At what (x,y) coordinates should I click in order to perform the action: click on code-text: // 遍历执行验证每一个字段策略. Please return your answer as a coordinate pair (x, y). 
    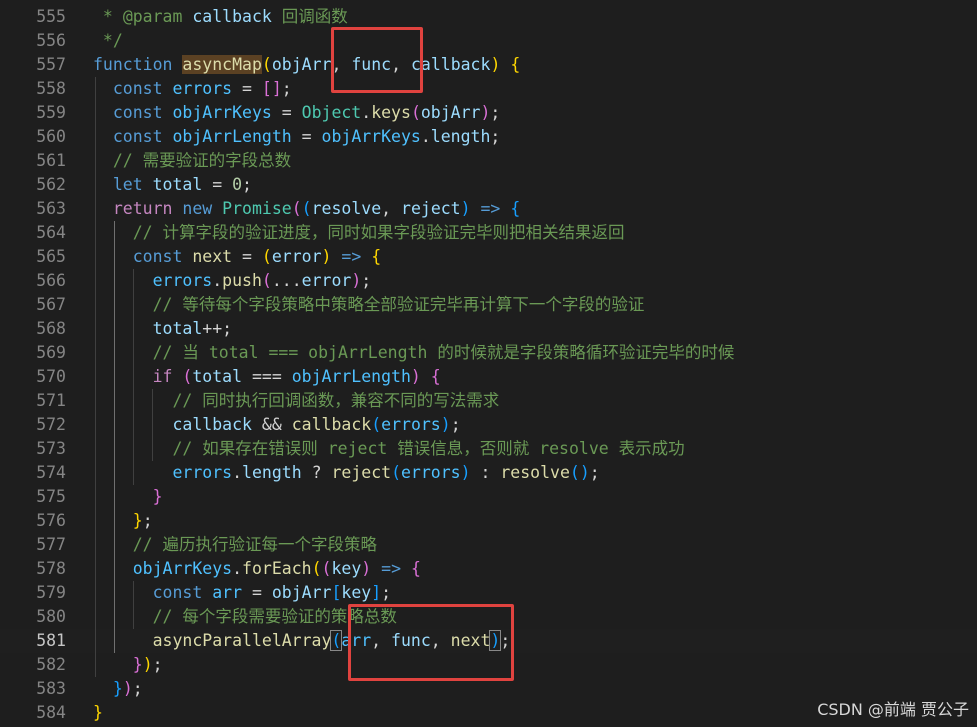
    Looking at the image, I should click on (235, 545).